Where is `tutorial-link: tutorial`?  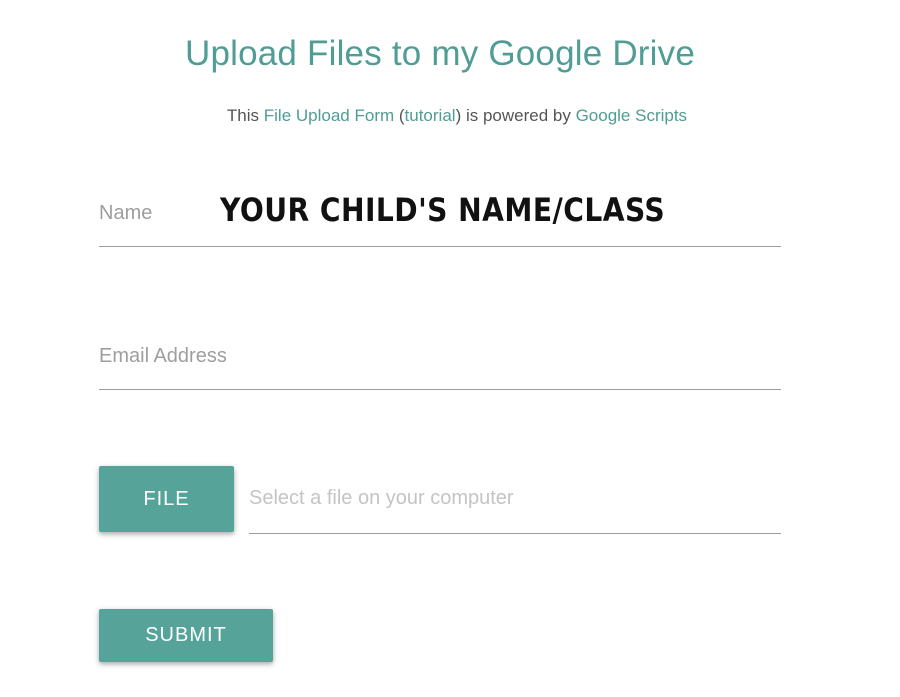 tutorial-link: tutorial is located at coordinates (430, 115).